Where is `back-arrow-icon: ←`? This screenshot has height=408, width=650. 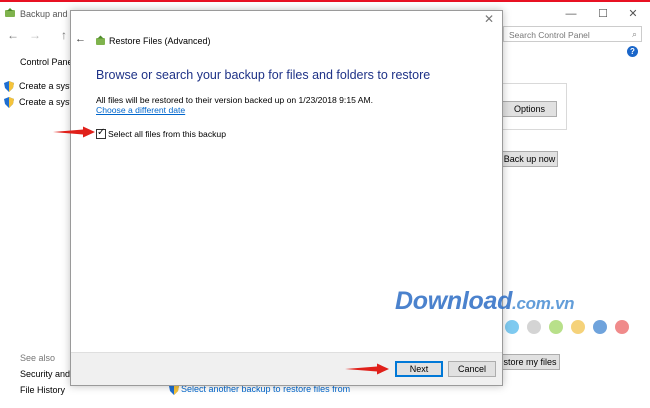
back-arrow-icon: ← is located at coordinates (13, 35).